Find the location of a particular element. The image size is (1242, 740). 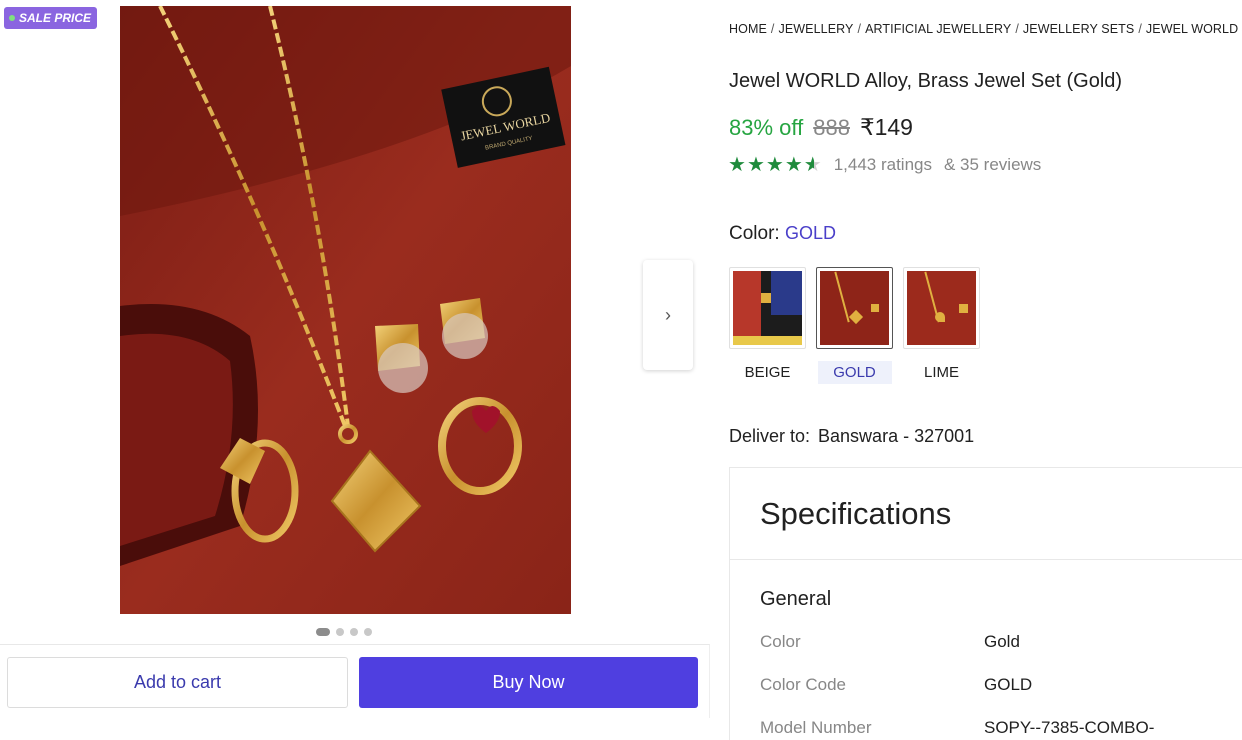

swatch-label: LIME is located at coordinates (941, 372).